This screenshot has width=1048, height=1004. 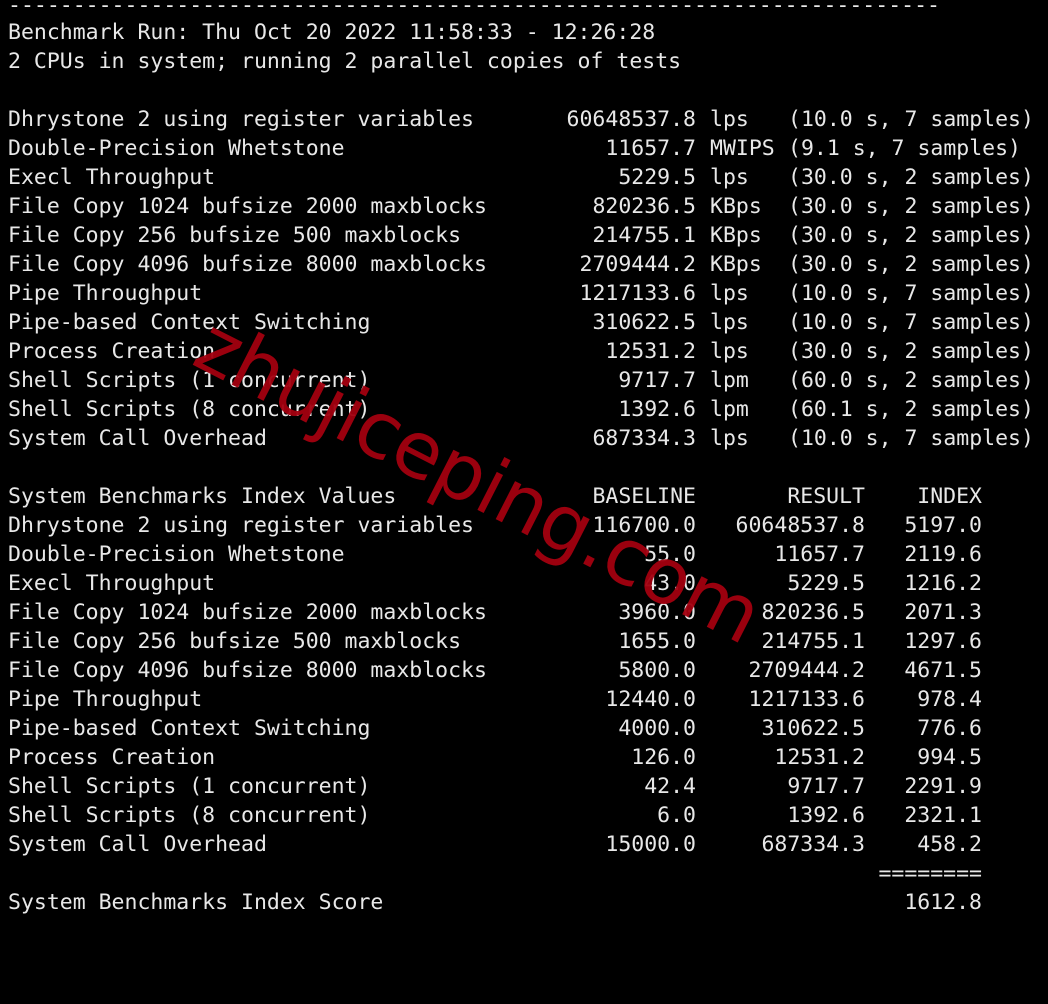 What do you see at coordinates (826, 583) in the screenshot?
I see `result-value: 5229.5` at bounding box center [826, 583].